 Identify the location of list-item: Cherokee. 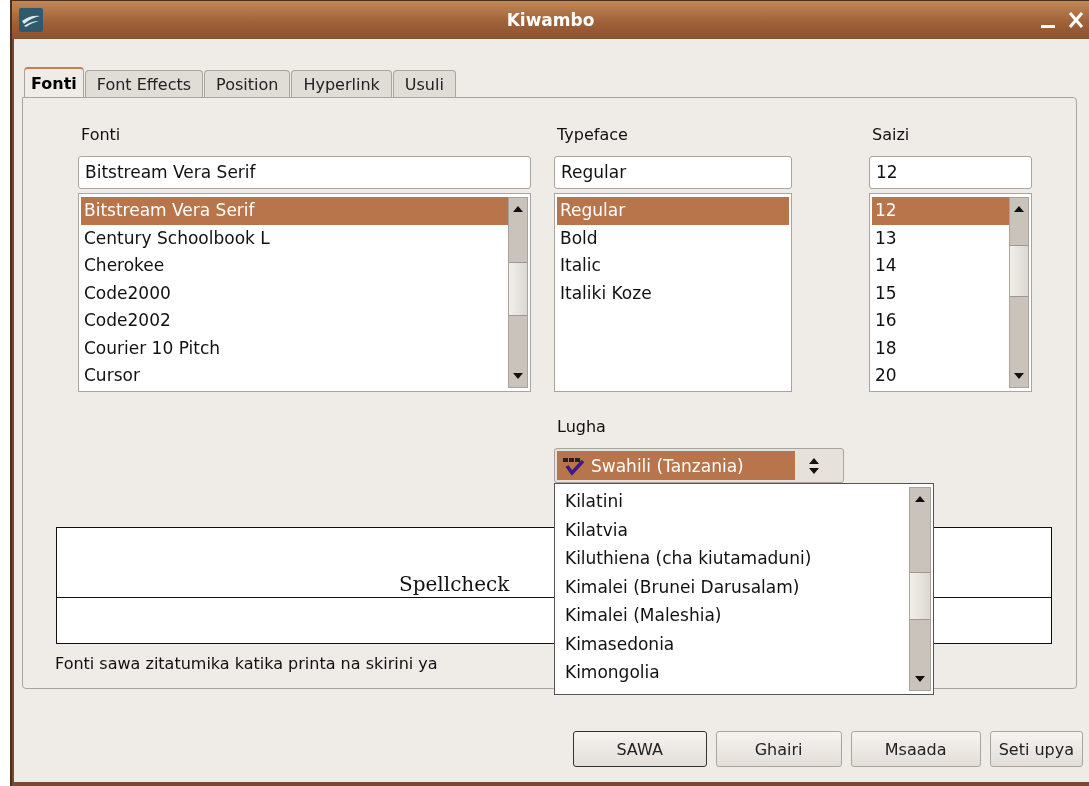
(294, 266).